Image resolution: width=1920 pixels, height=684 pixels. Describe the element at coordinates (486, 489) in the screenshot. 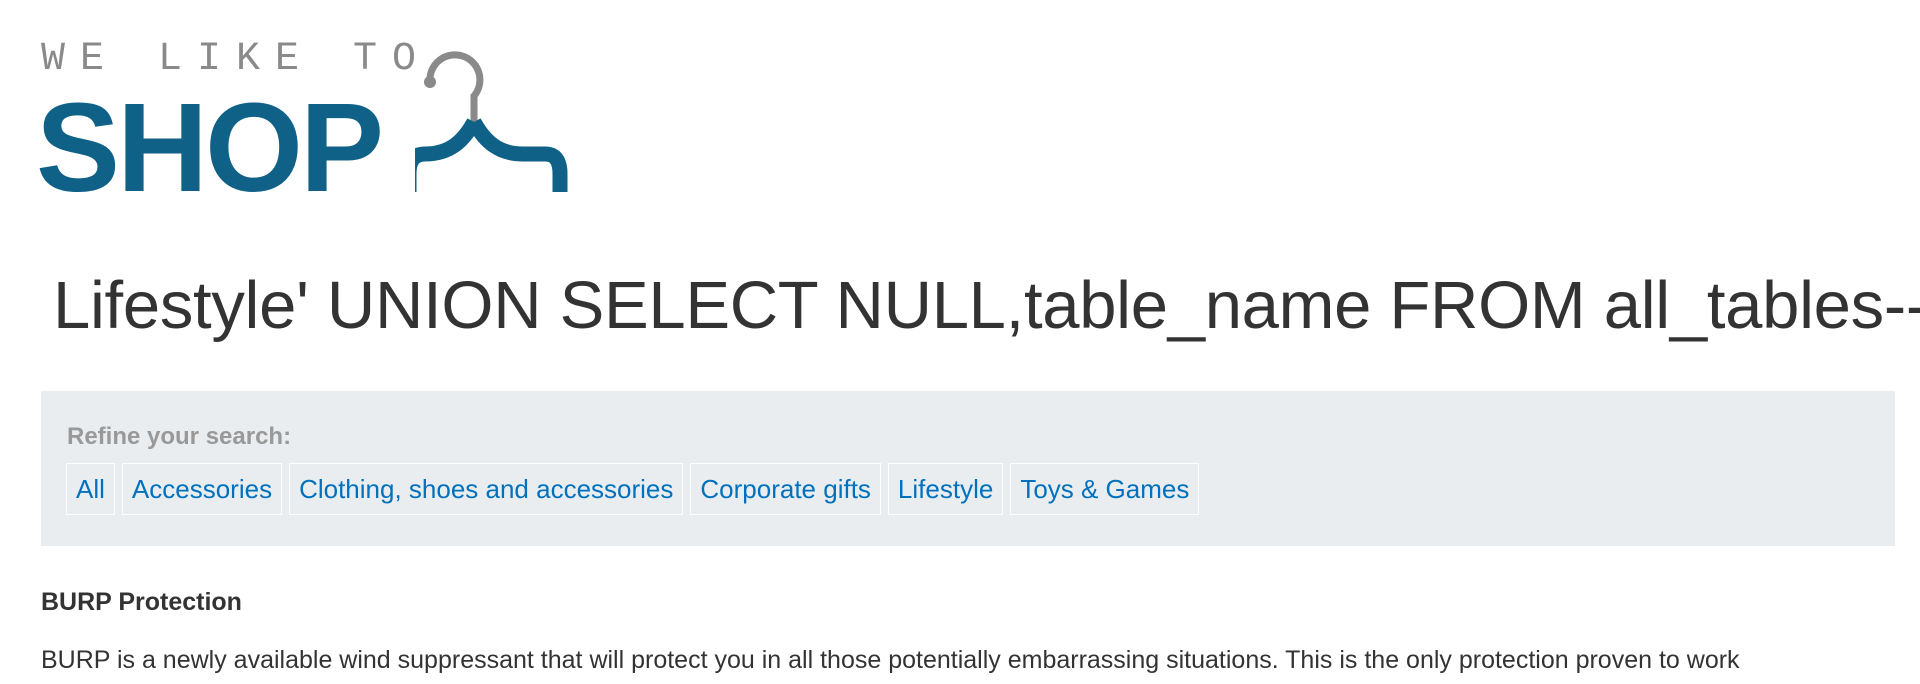

I see `filter-link-clothing: Clothing, shoes and accessories` at that location.